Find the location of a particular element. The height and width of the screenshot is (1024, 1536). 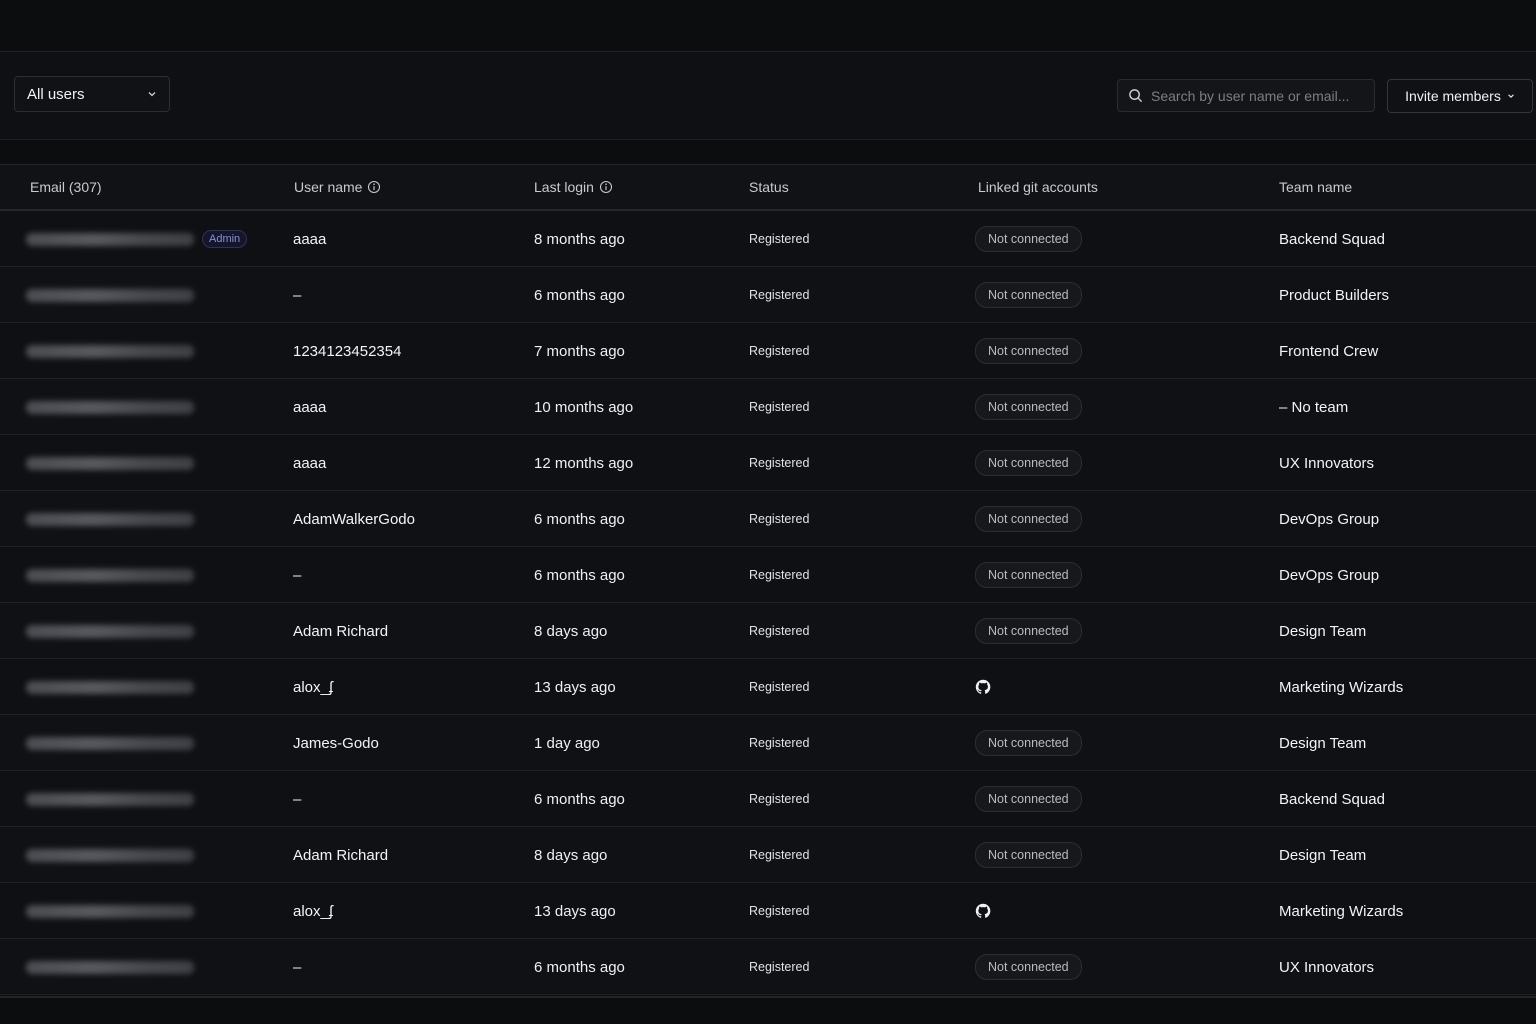

last-login-cell: 7 months ago is located at coordinates (579, 351).